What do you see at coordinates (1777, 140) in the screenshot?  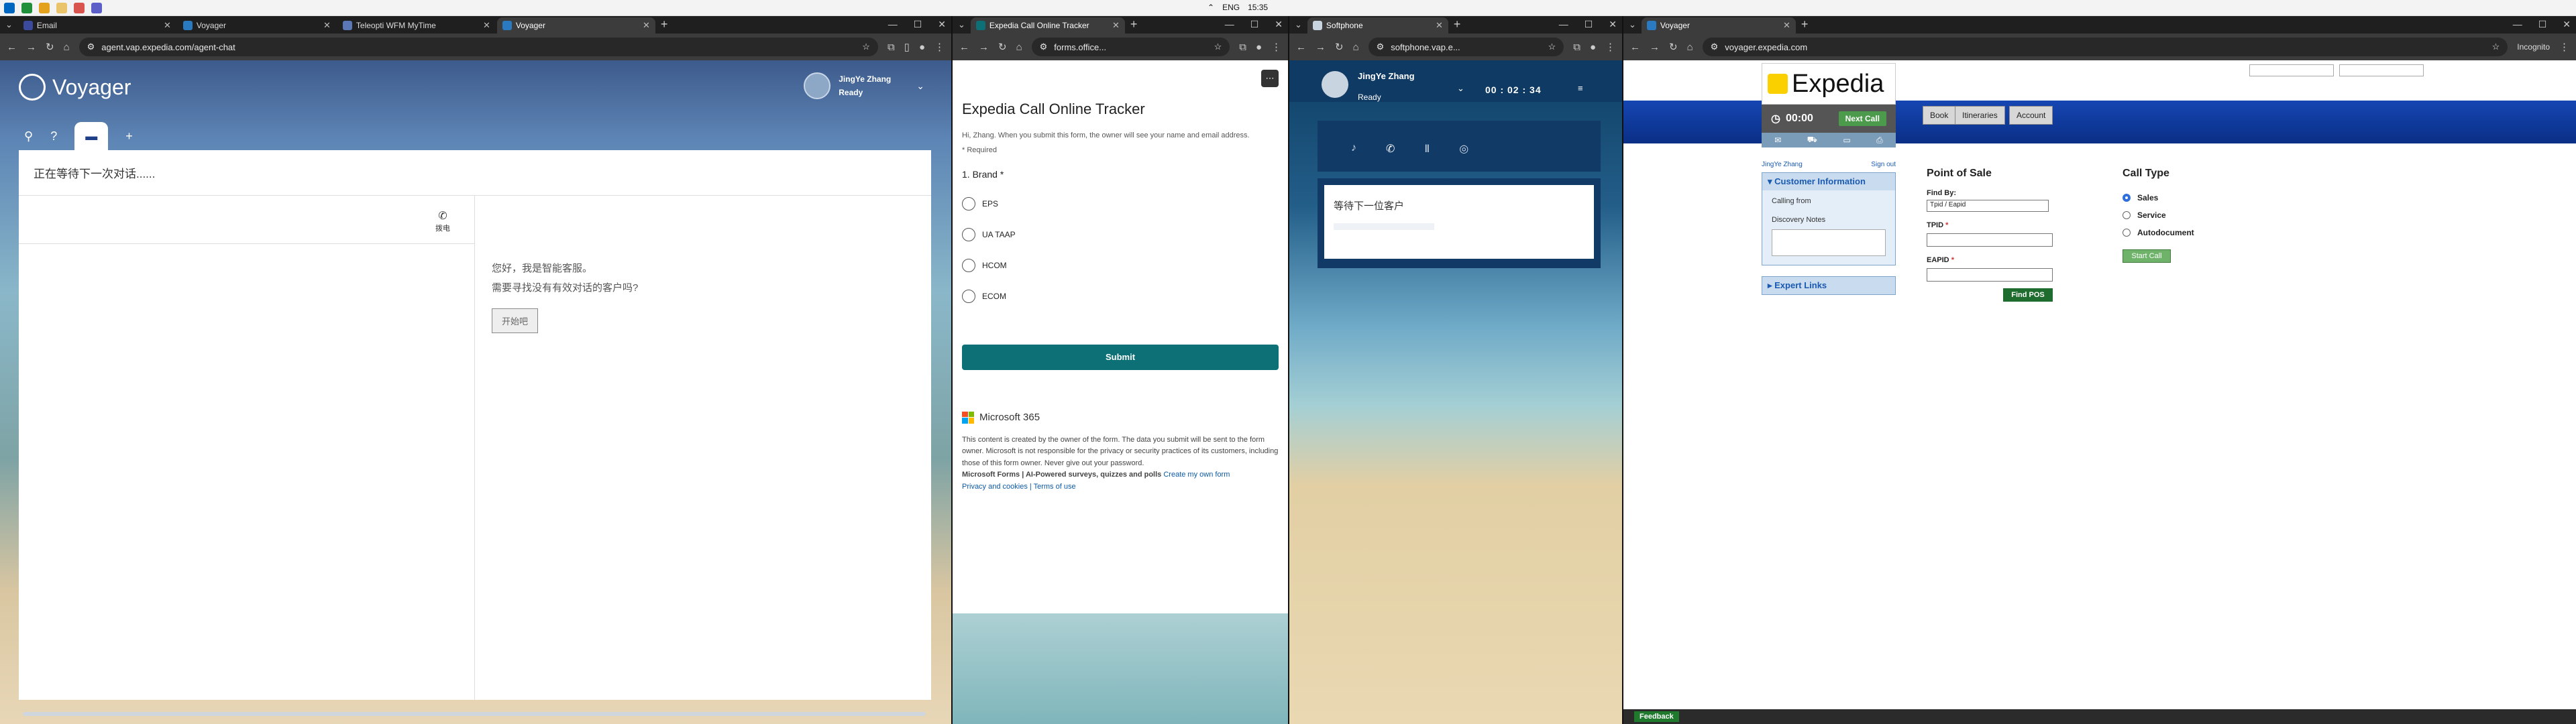 I see `mail-icon: ✉` at bounding box center [1777, 140].